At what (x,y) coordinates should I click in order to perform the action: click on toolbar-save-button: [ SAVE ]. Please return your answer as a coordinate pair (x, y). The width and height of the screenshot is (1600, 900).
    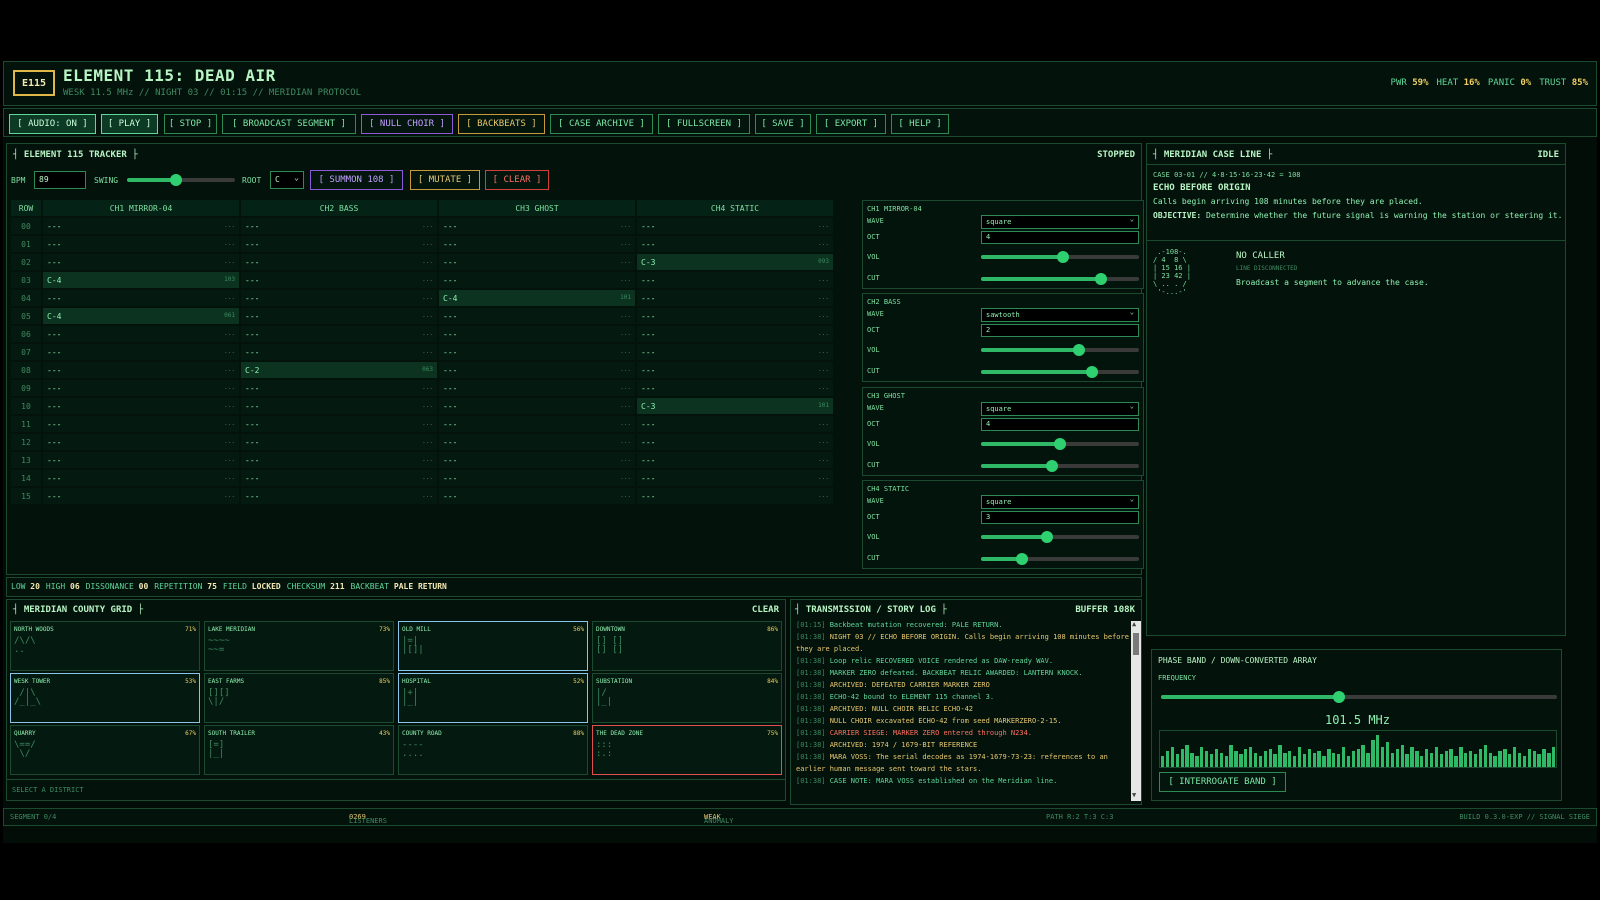
    Looking at the image, I should click on (783, 124).